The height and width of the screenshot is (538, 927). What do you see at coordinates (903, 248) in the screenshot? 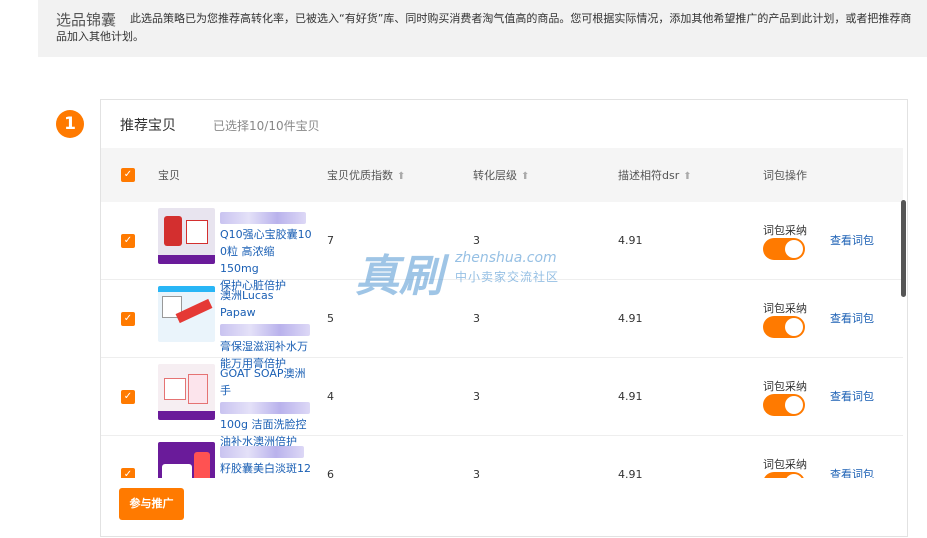
I see `table-scrollbar` at bounding box center [903, 248].